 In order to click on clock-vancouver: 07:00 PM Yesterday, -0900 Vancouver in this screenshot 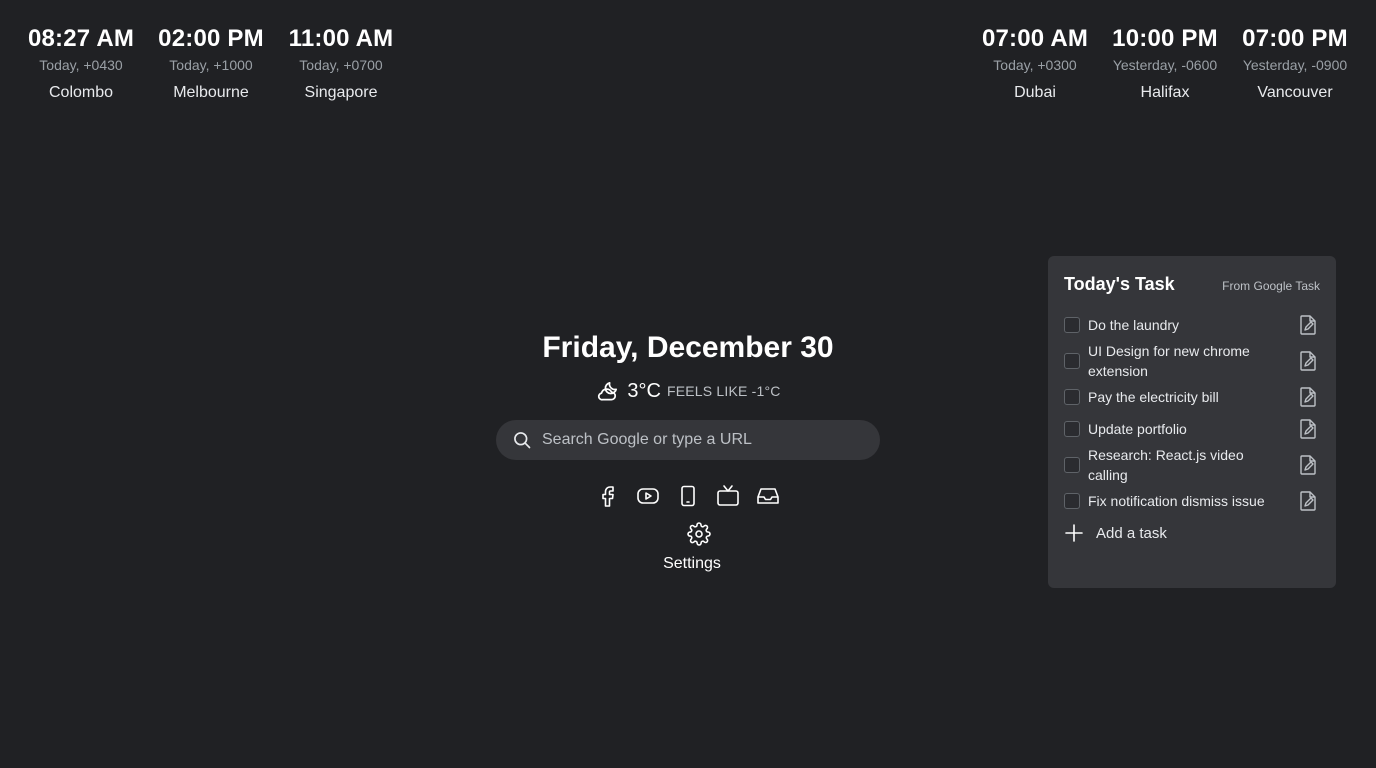, I will do `click(1295, 63)`.